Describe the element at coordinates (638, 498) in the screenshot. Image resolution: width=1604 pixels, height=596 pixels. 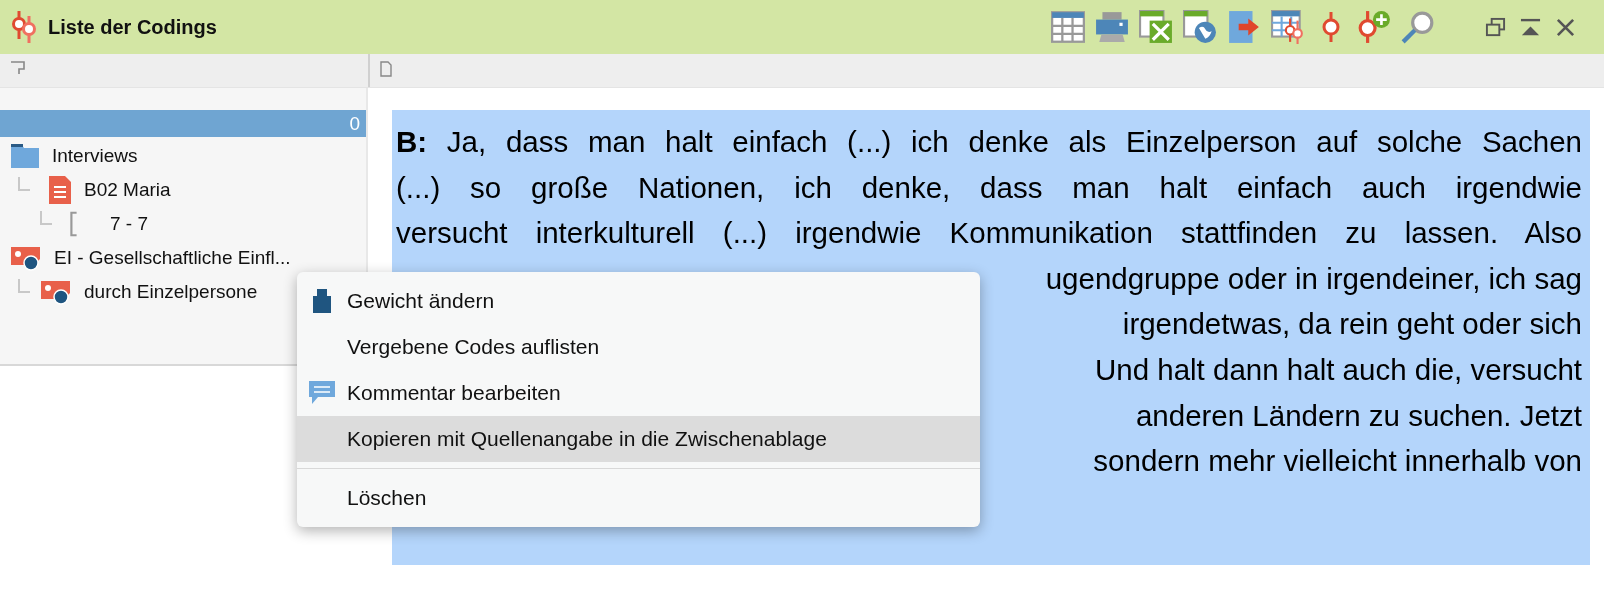
I see `menu-item: Löschen` at that location.